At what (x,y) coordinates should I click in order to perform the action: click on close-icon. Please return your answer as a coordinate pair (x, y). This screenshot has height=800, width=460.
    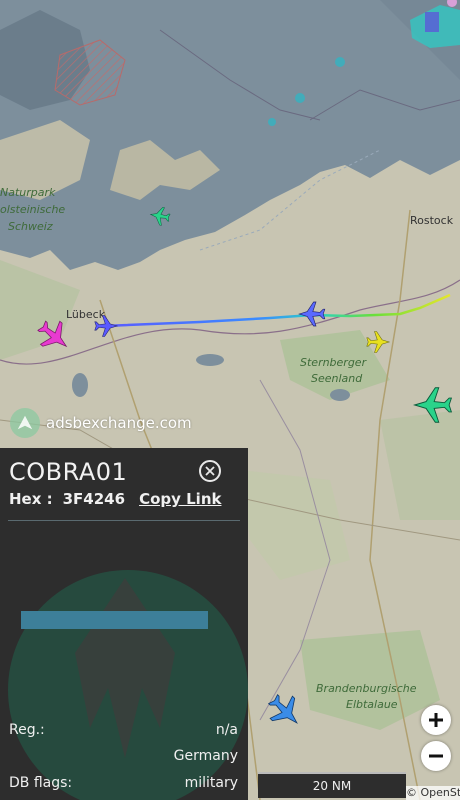
    Looking at the image, I should click on (210, 471).